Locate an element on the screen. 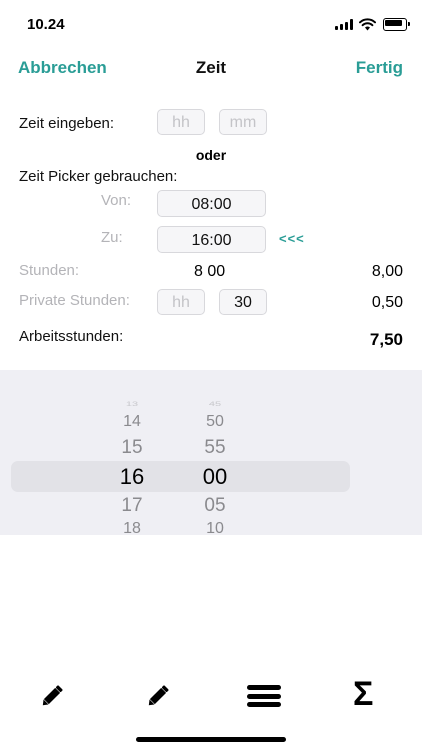  private-stunden-label: Private Stunden: is located at coordinates (74, 300).